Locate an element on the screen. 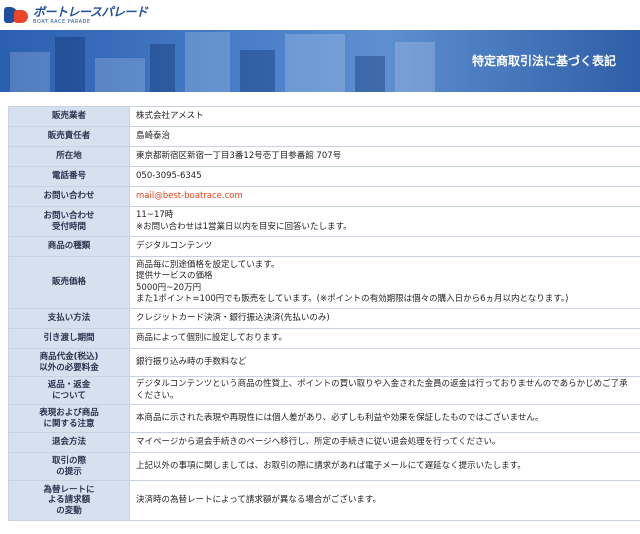 Image resolution: width=640 pixels, height=534 pixels. row-value: 島崎泰治 is located at coordinates (153, 135).